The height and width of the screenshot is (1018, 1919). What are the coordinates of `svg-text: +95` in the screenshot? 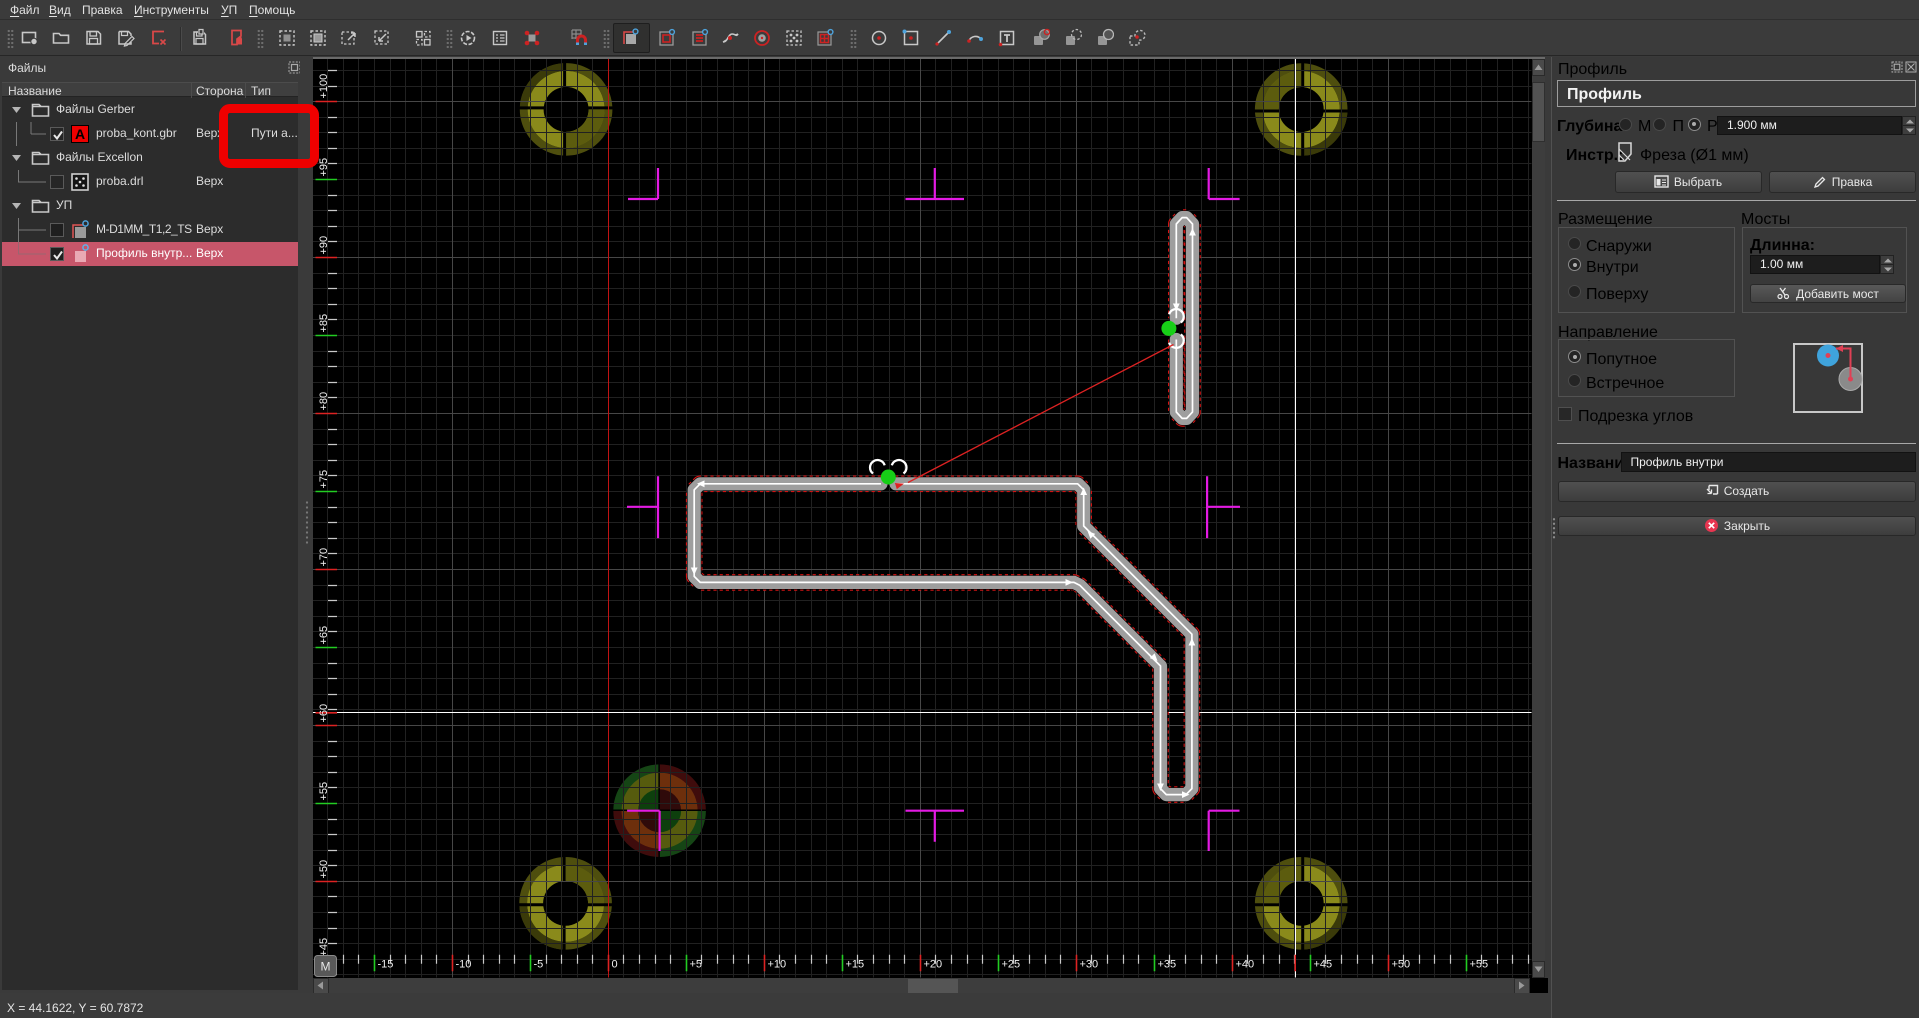 It's located at (324, 167).